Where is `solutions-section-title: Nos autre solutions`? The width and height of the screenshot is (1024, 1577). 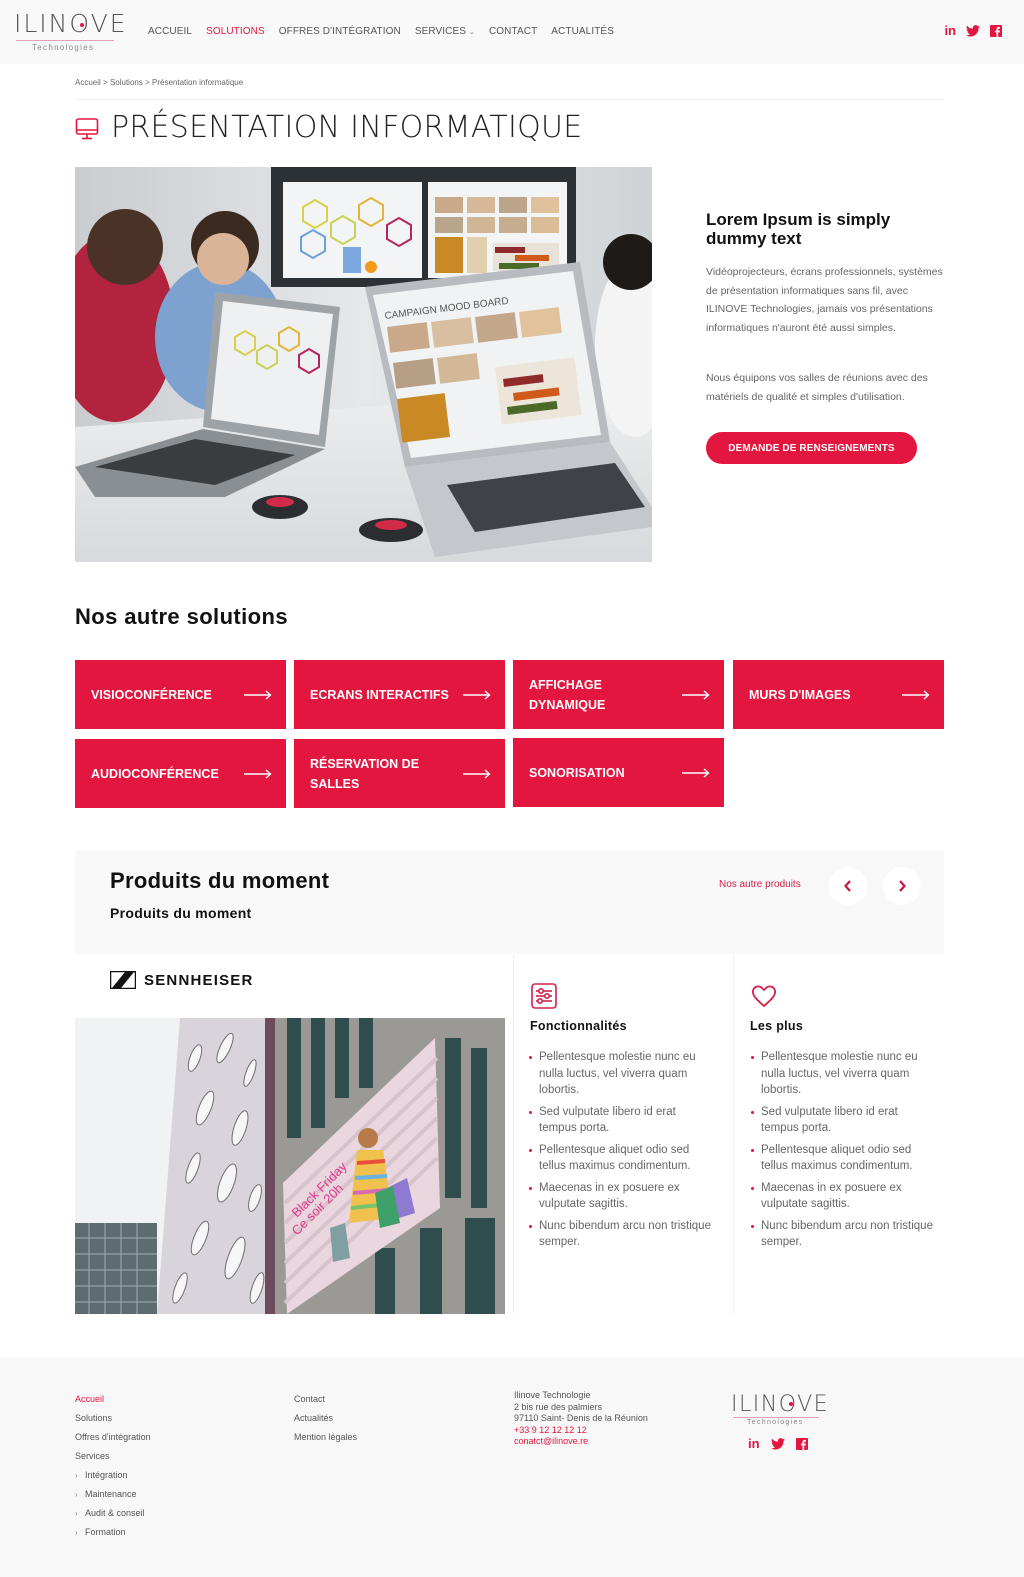 solutions-section-title: Nos autre solutions is located at coordinates (181, 616).